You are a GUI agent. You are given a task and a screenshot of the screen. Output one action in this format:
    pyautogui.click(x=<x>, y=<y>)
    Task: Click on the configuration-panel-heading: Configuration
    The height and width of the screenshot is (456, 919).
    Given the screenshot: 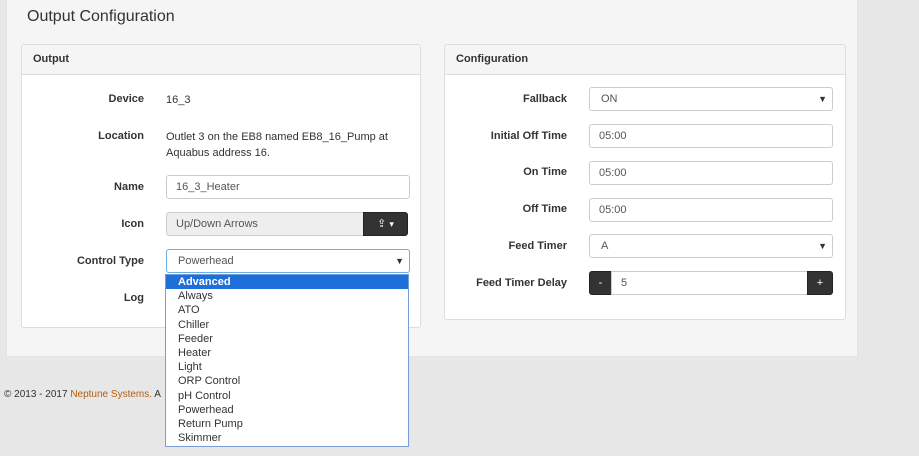 What is the action you would take?
    pyautogui.click(x=645, y=60)
    